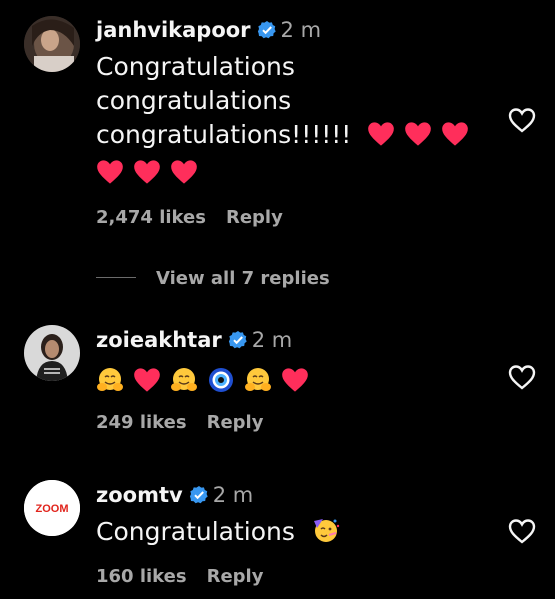 The image size is (555, 599). I want to click on comment-actions: 160 likes Reply, so click(179, 576).